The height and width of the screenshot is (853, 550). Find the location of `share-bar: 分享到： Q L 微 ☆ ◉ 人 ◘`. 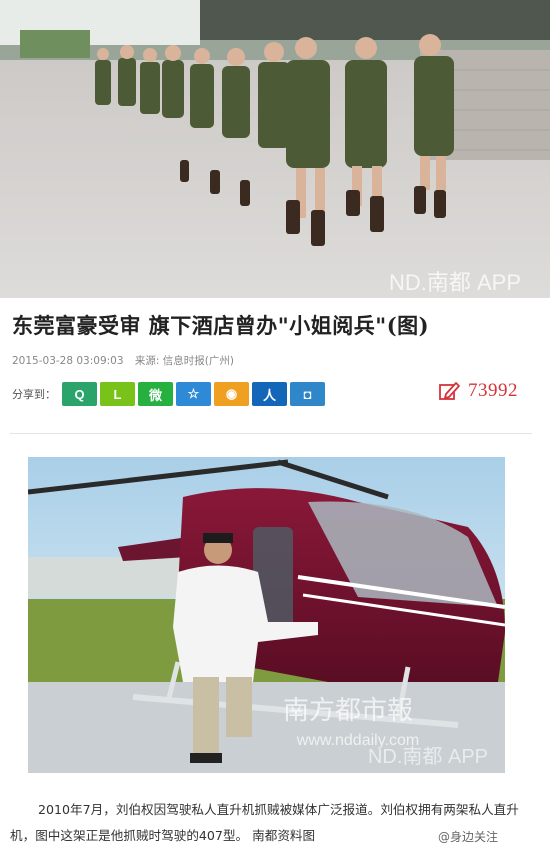

share-bar: 分享到： Q L 微 ☆ ◉ 人 ◘ is located at coordinates (170, 394).